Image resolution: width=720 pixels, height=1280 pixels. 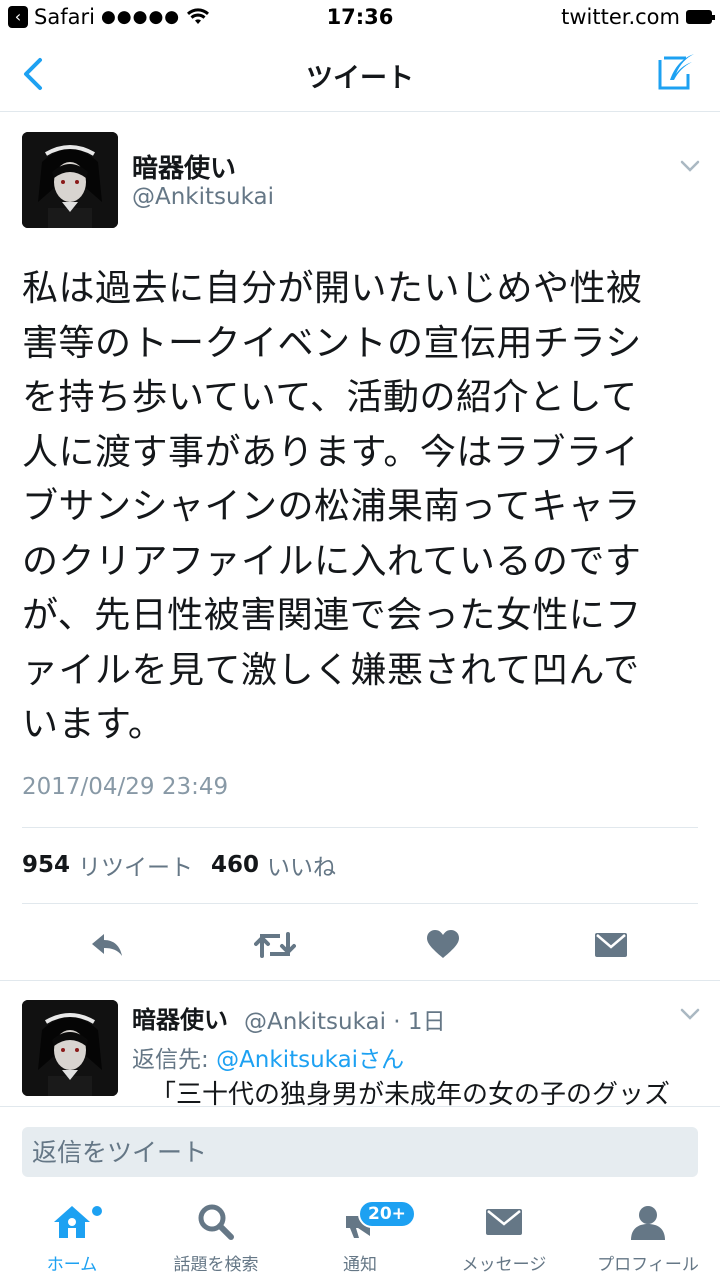 I want to click on battery-icon, so click(x=700, y=17).